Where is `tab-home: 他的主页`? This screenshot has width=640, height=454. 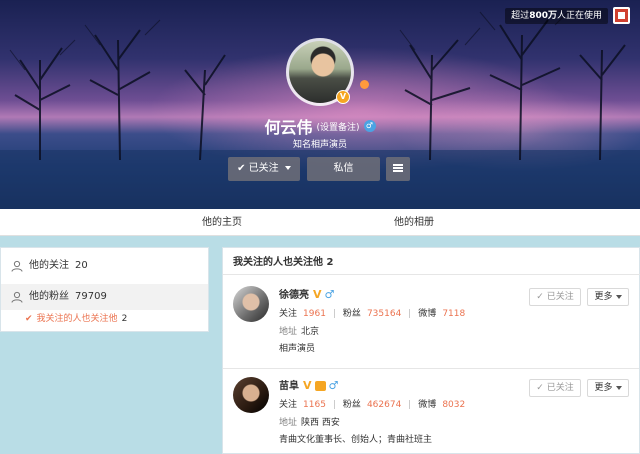
tab-home: 他的主页 is located at coordinates (222, 222).